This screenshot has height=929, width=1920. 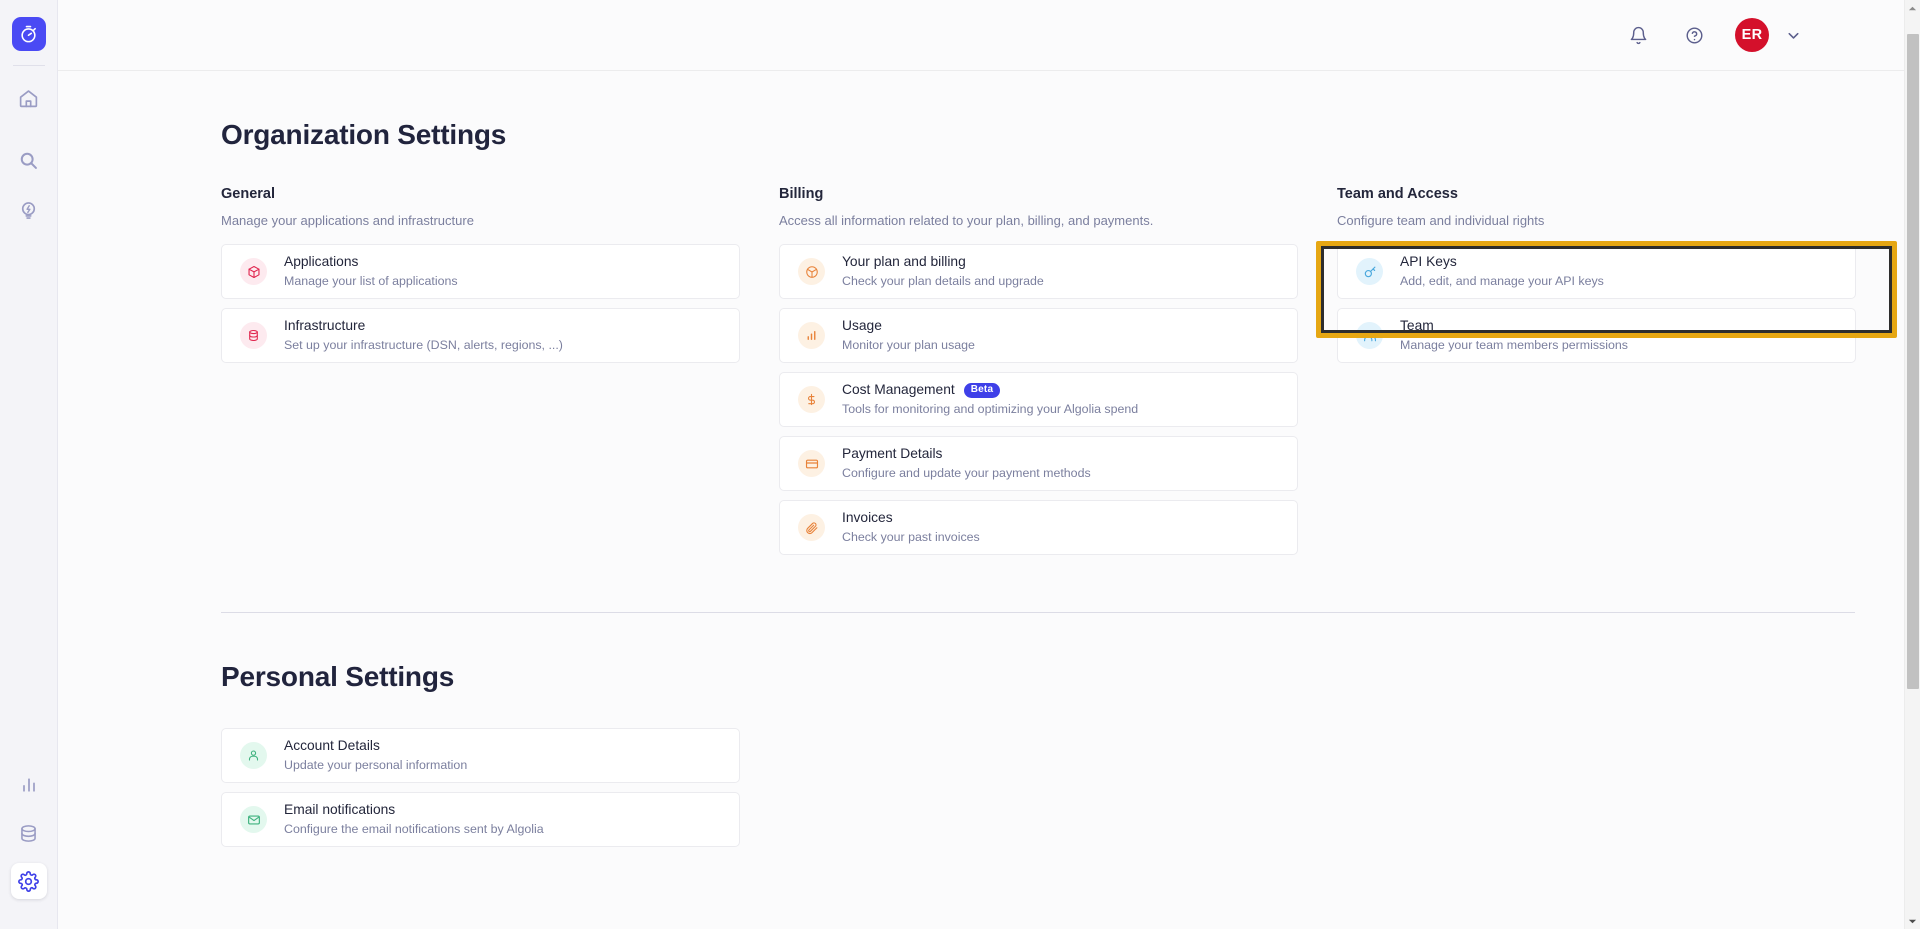 I want to click on scroll-up-button, so click(x=1912, y=8).